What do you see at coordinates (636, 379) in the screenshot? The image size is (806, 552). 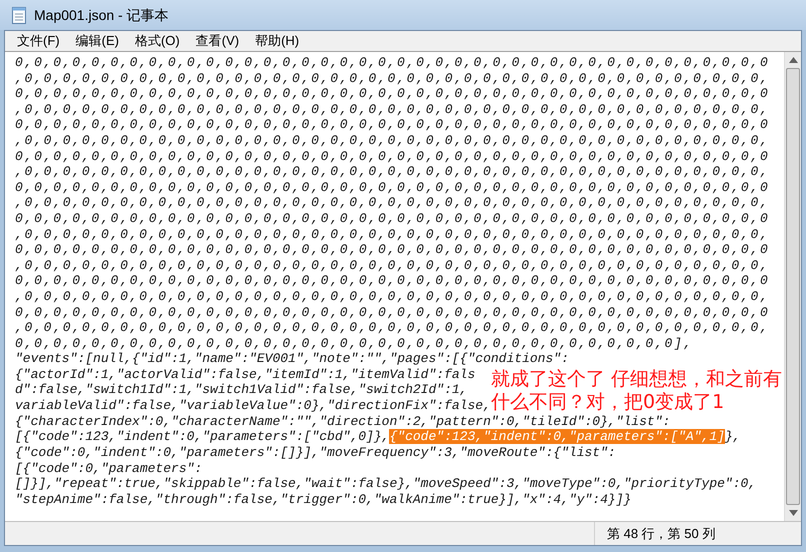 I see `annotation-text: 就成了这个了 仔细想想，和之前有` at bounding box center [636, 379].